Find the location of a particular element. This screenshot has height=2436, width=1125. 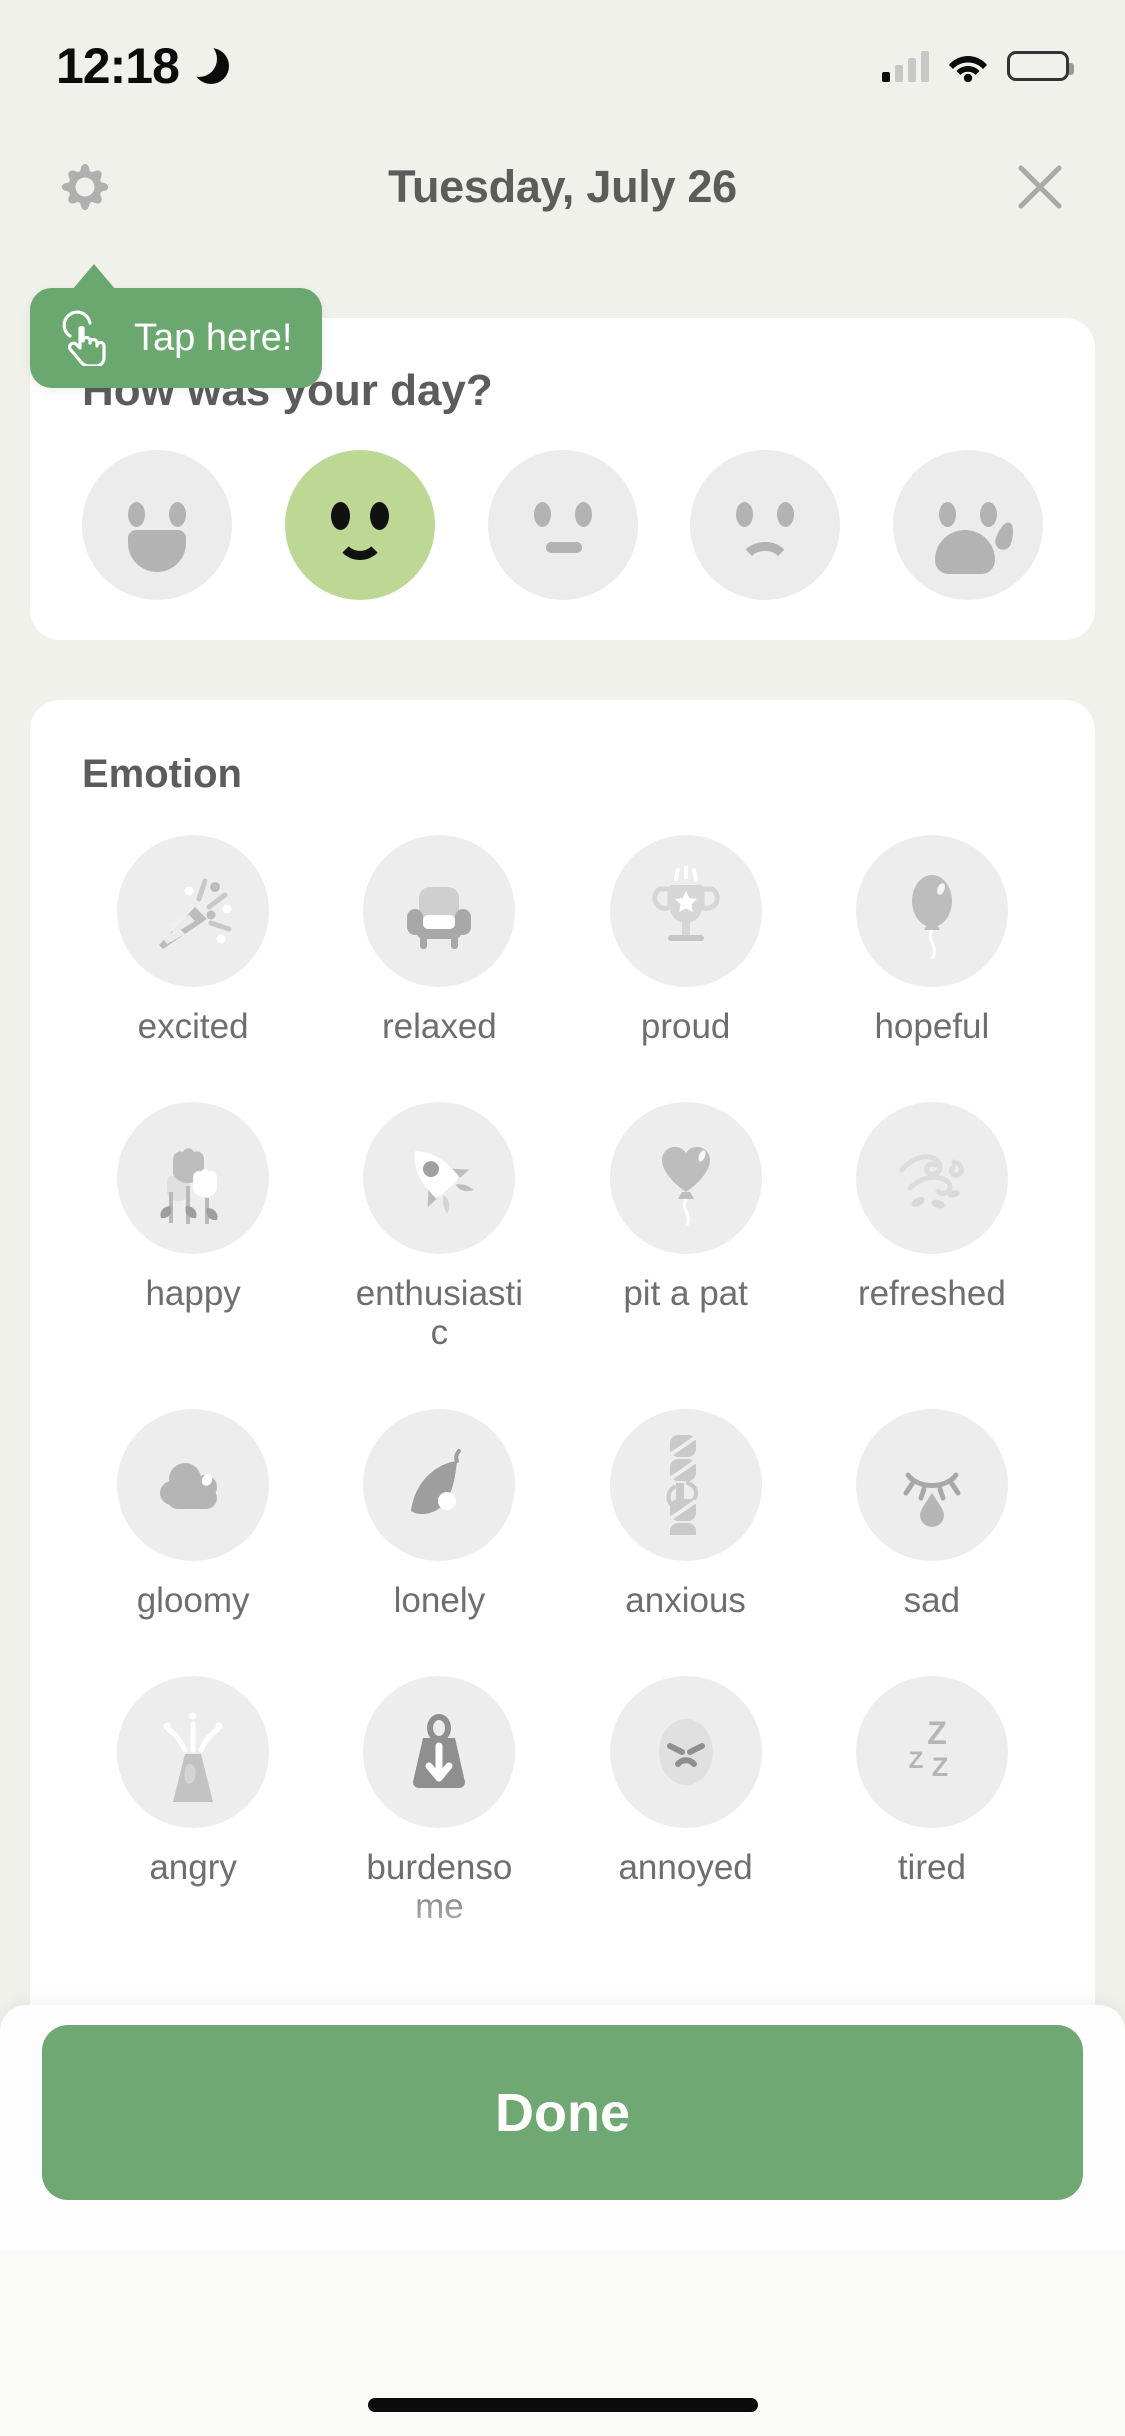

emotion-label: lonely is located at coordinates (439, 1600).